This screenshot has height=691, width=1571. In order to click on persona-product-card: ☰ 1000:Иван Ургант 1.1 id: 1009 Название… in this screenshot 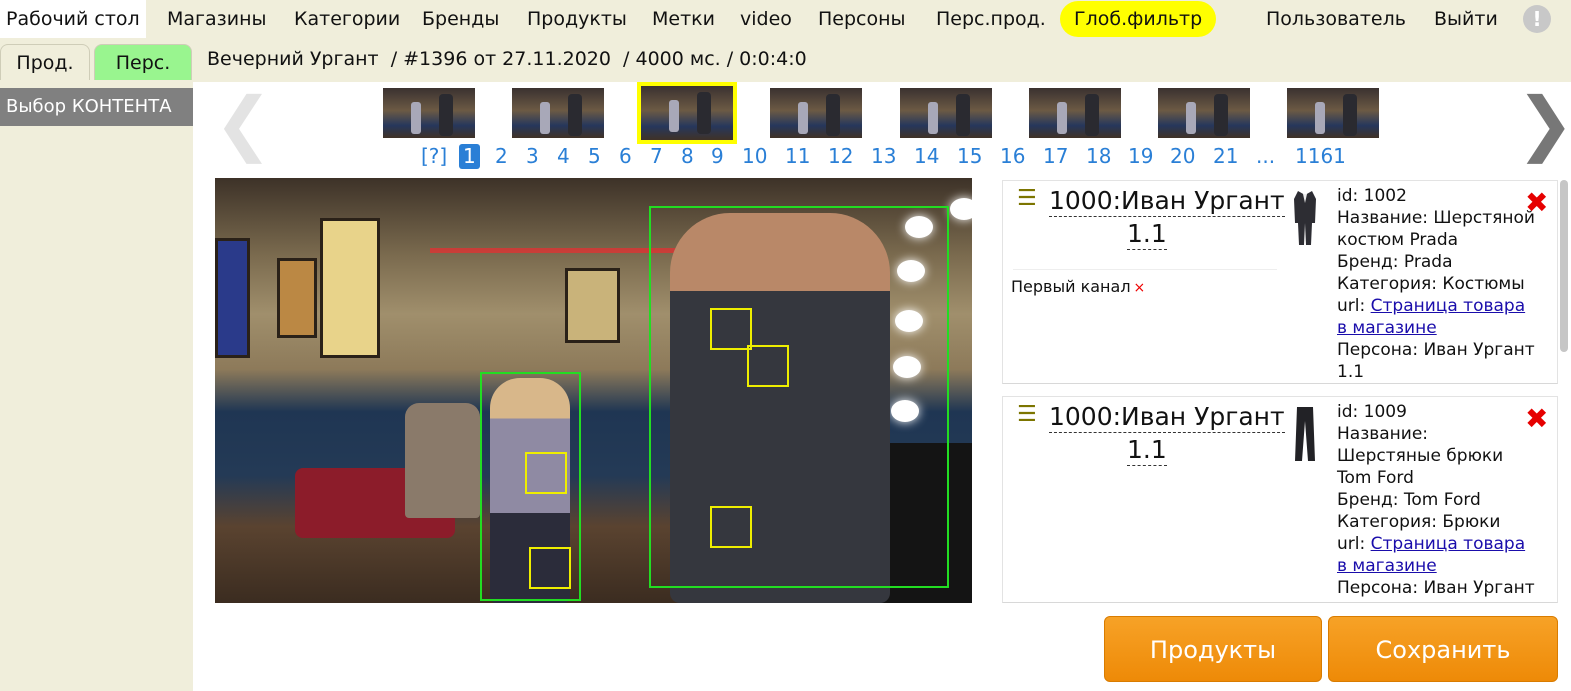, I will do `click(1280, 499)`.